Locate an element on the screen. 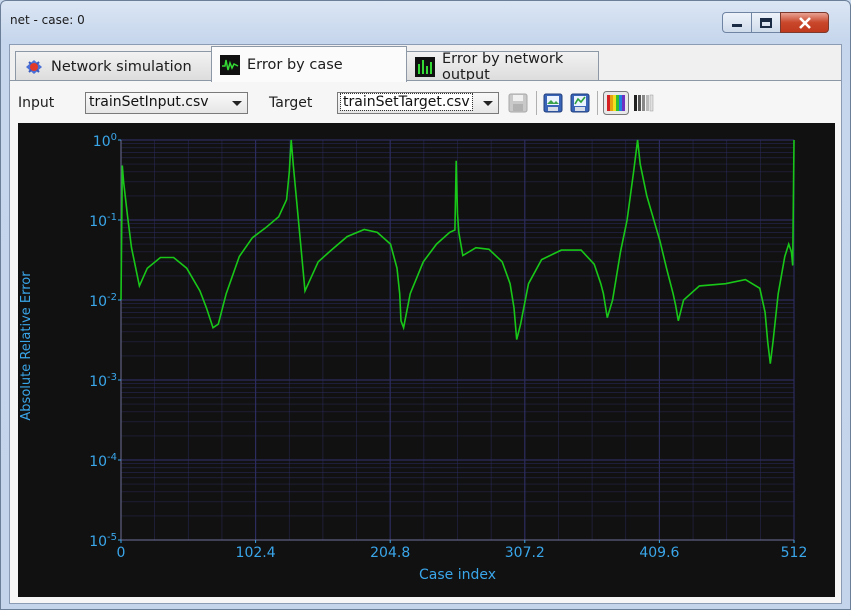 The height and width of the screenshot is (610, 851). x-tick-label: 102.4 is located at coordinates (256, 553).